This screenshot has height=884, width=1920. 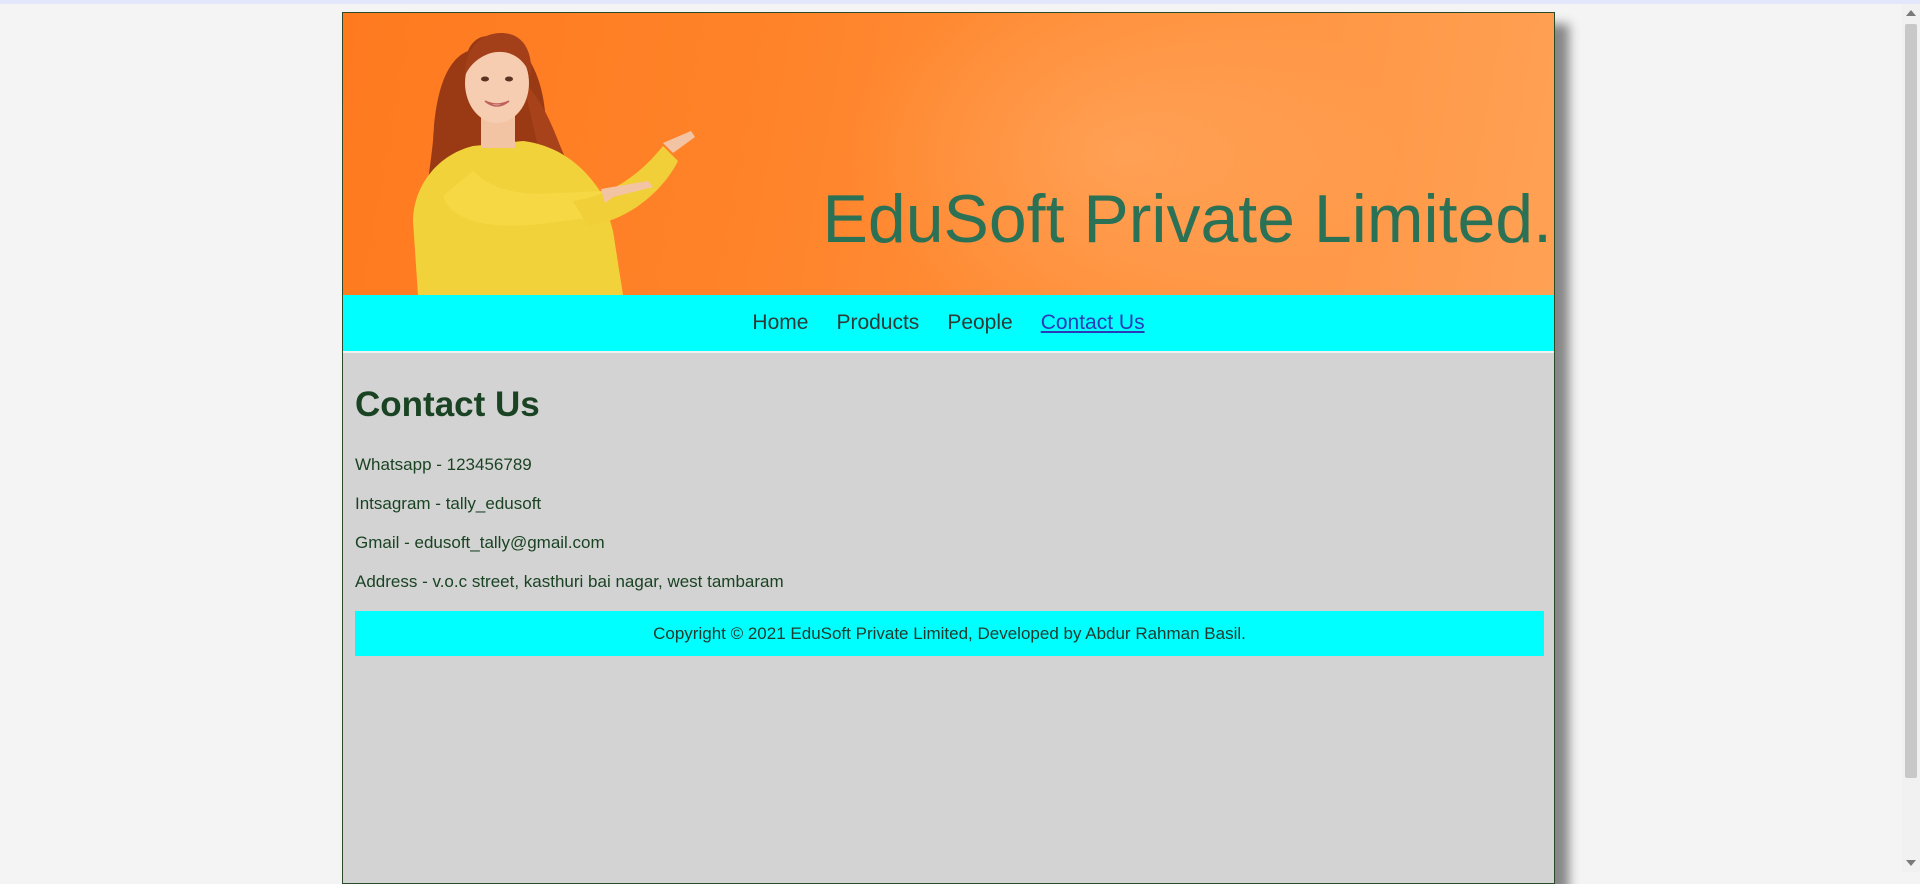 I want to click on nav-item-contact-us: Contact Us, so click(x=1093, y=323).